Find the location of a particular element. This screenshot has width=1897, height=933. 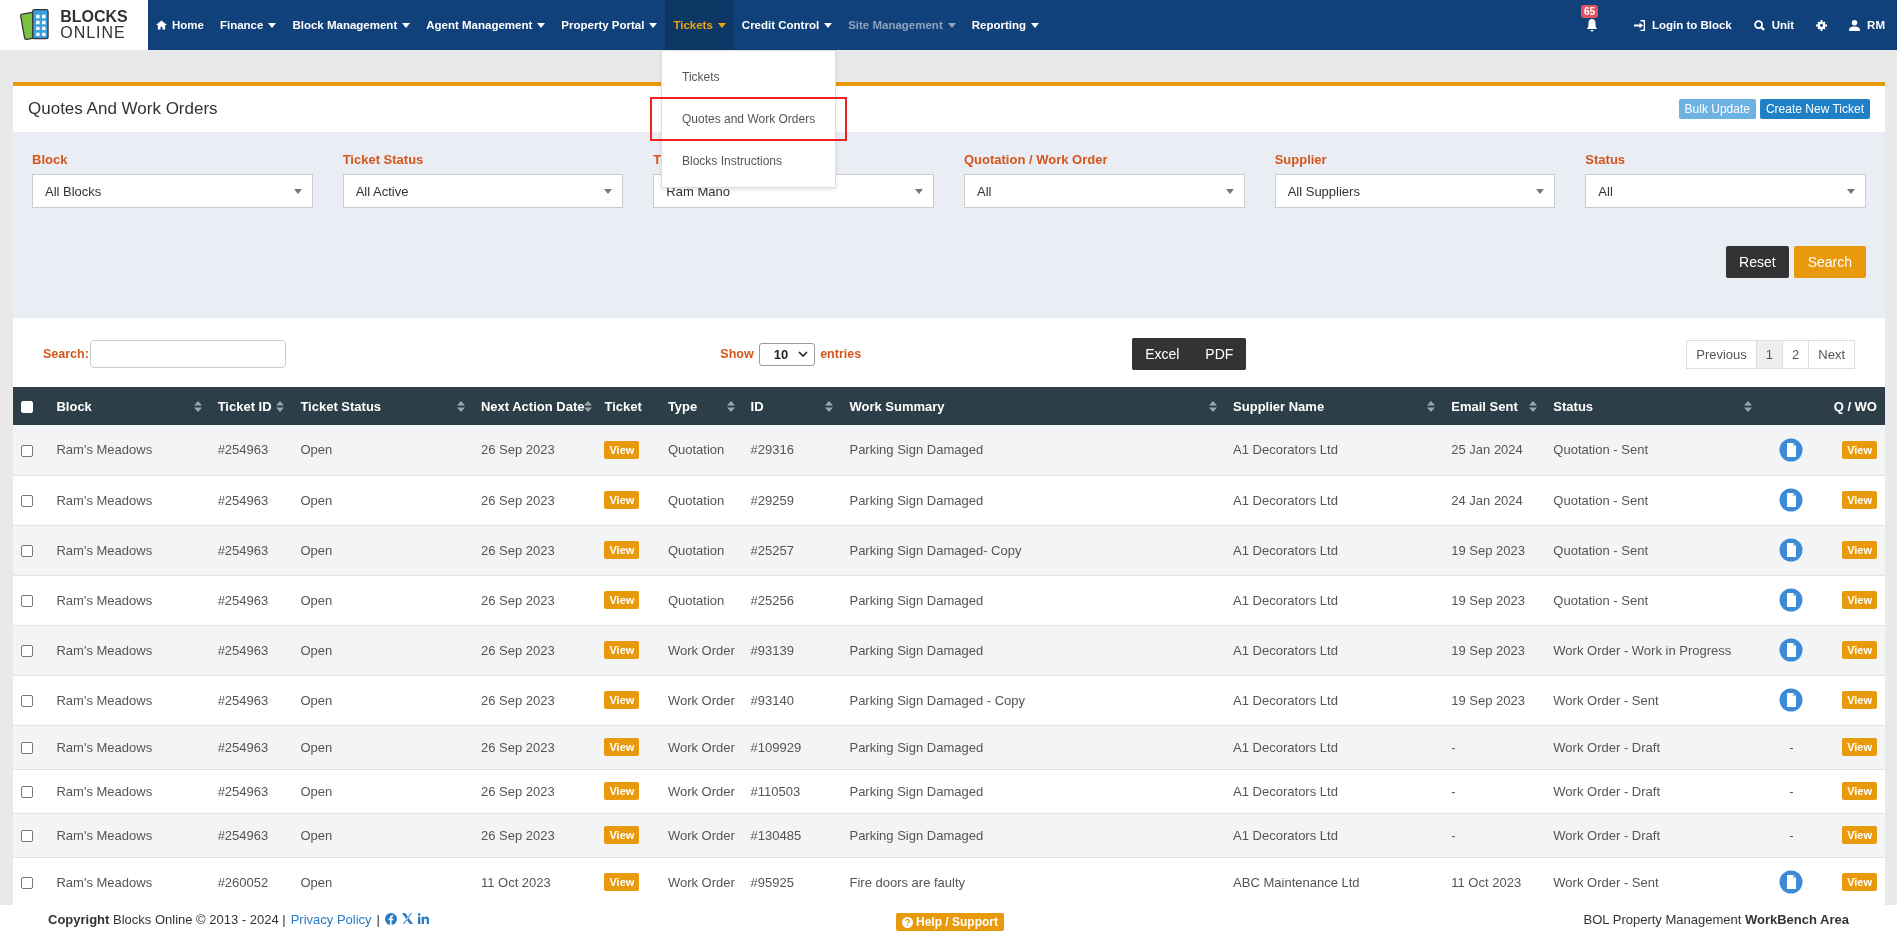

privacy-policy-link: Privacy Policy is located at coordinates (331, 919).